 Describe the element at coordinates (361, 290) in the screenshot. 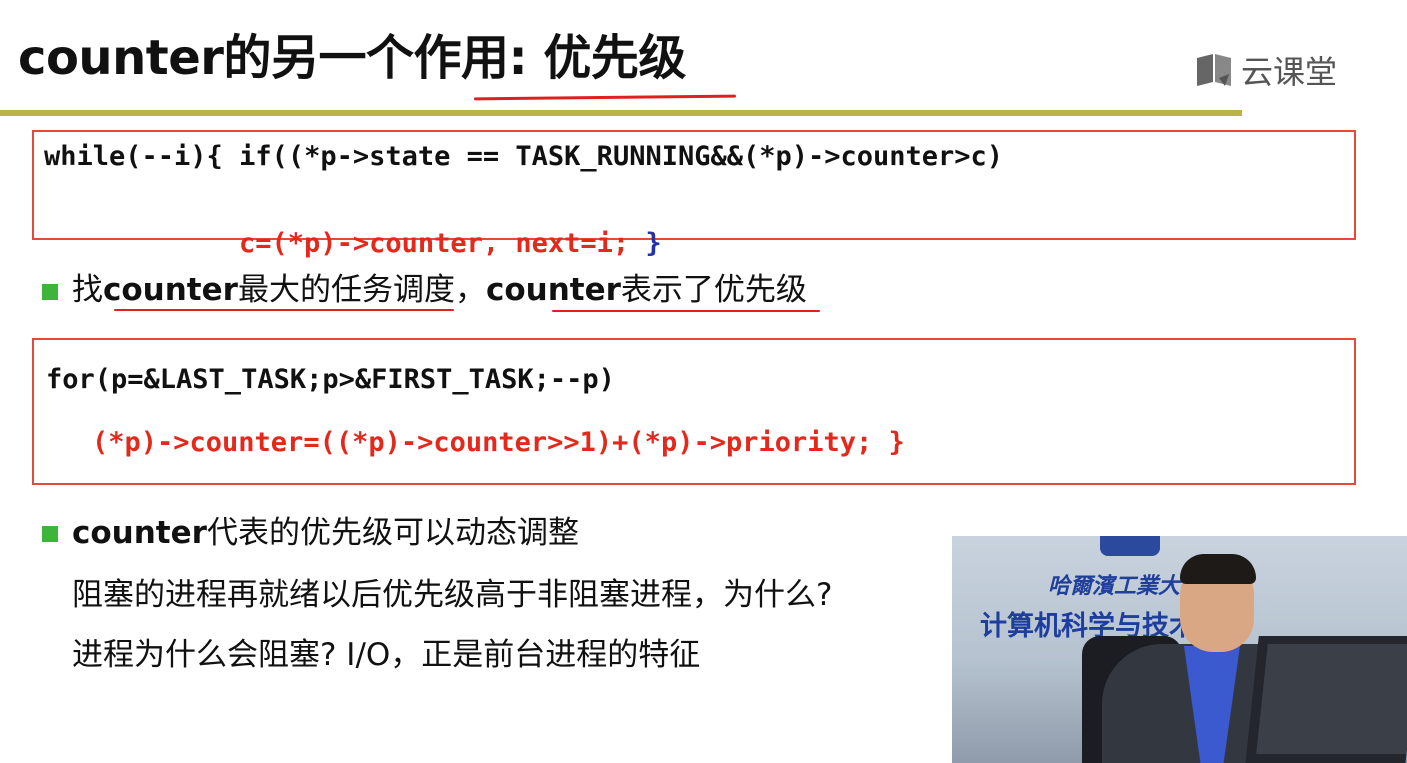

I see `text-fragment: 最大的任务调度，` at that location.